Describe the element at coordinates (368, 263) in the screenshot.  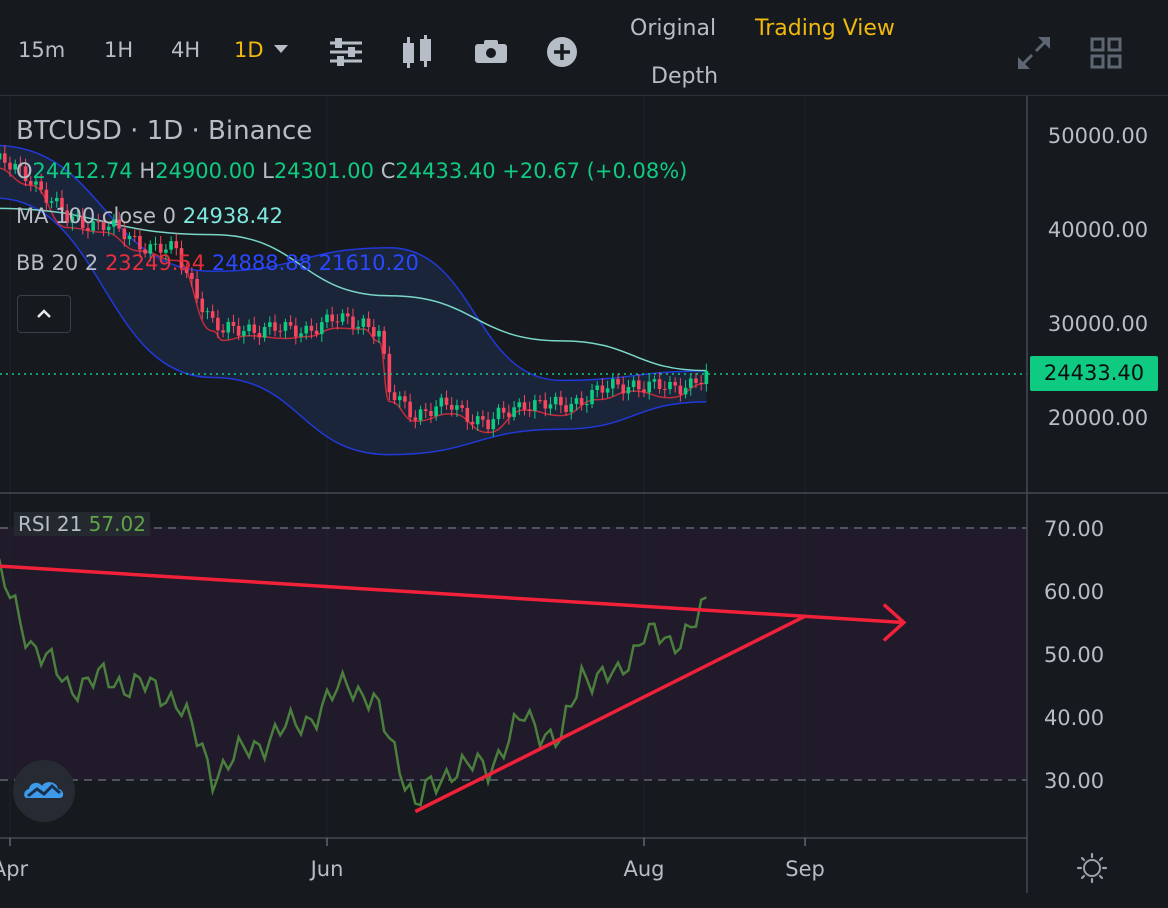
I see `bb-lower-value: 21610.20` at that location.